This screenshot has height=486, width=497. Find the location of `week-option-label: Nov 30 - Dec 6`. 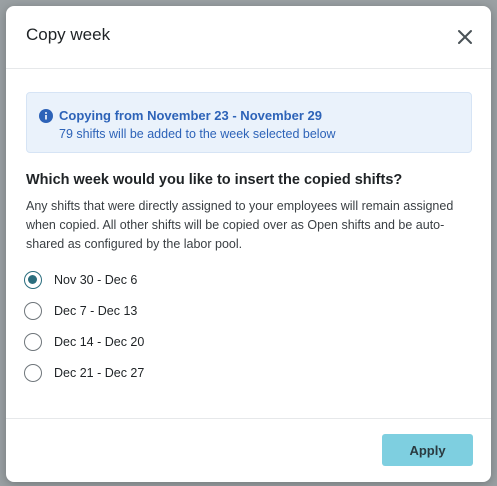

week-option-label: Nov 30 - Dec 6 is located at coordinates (96, 280).